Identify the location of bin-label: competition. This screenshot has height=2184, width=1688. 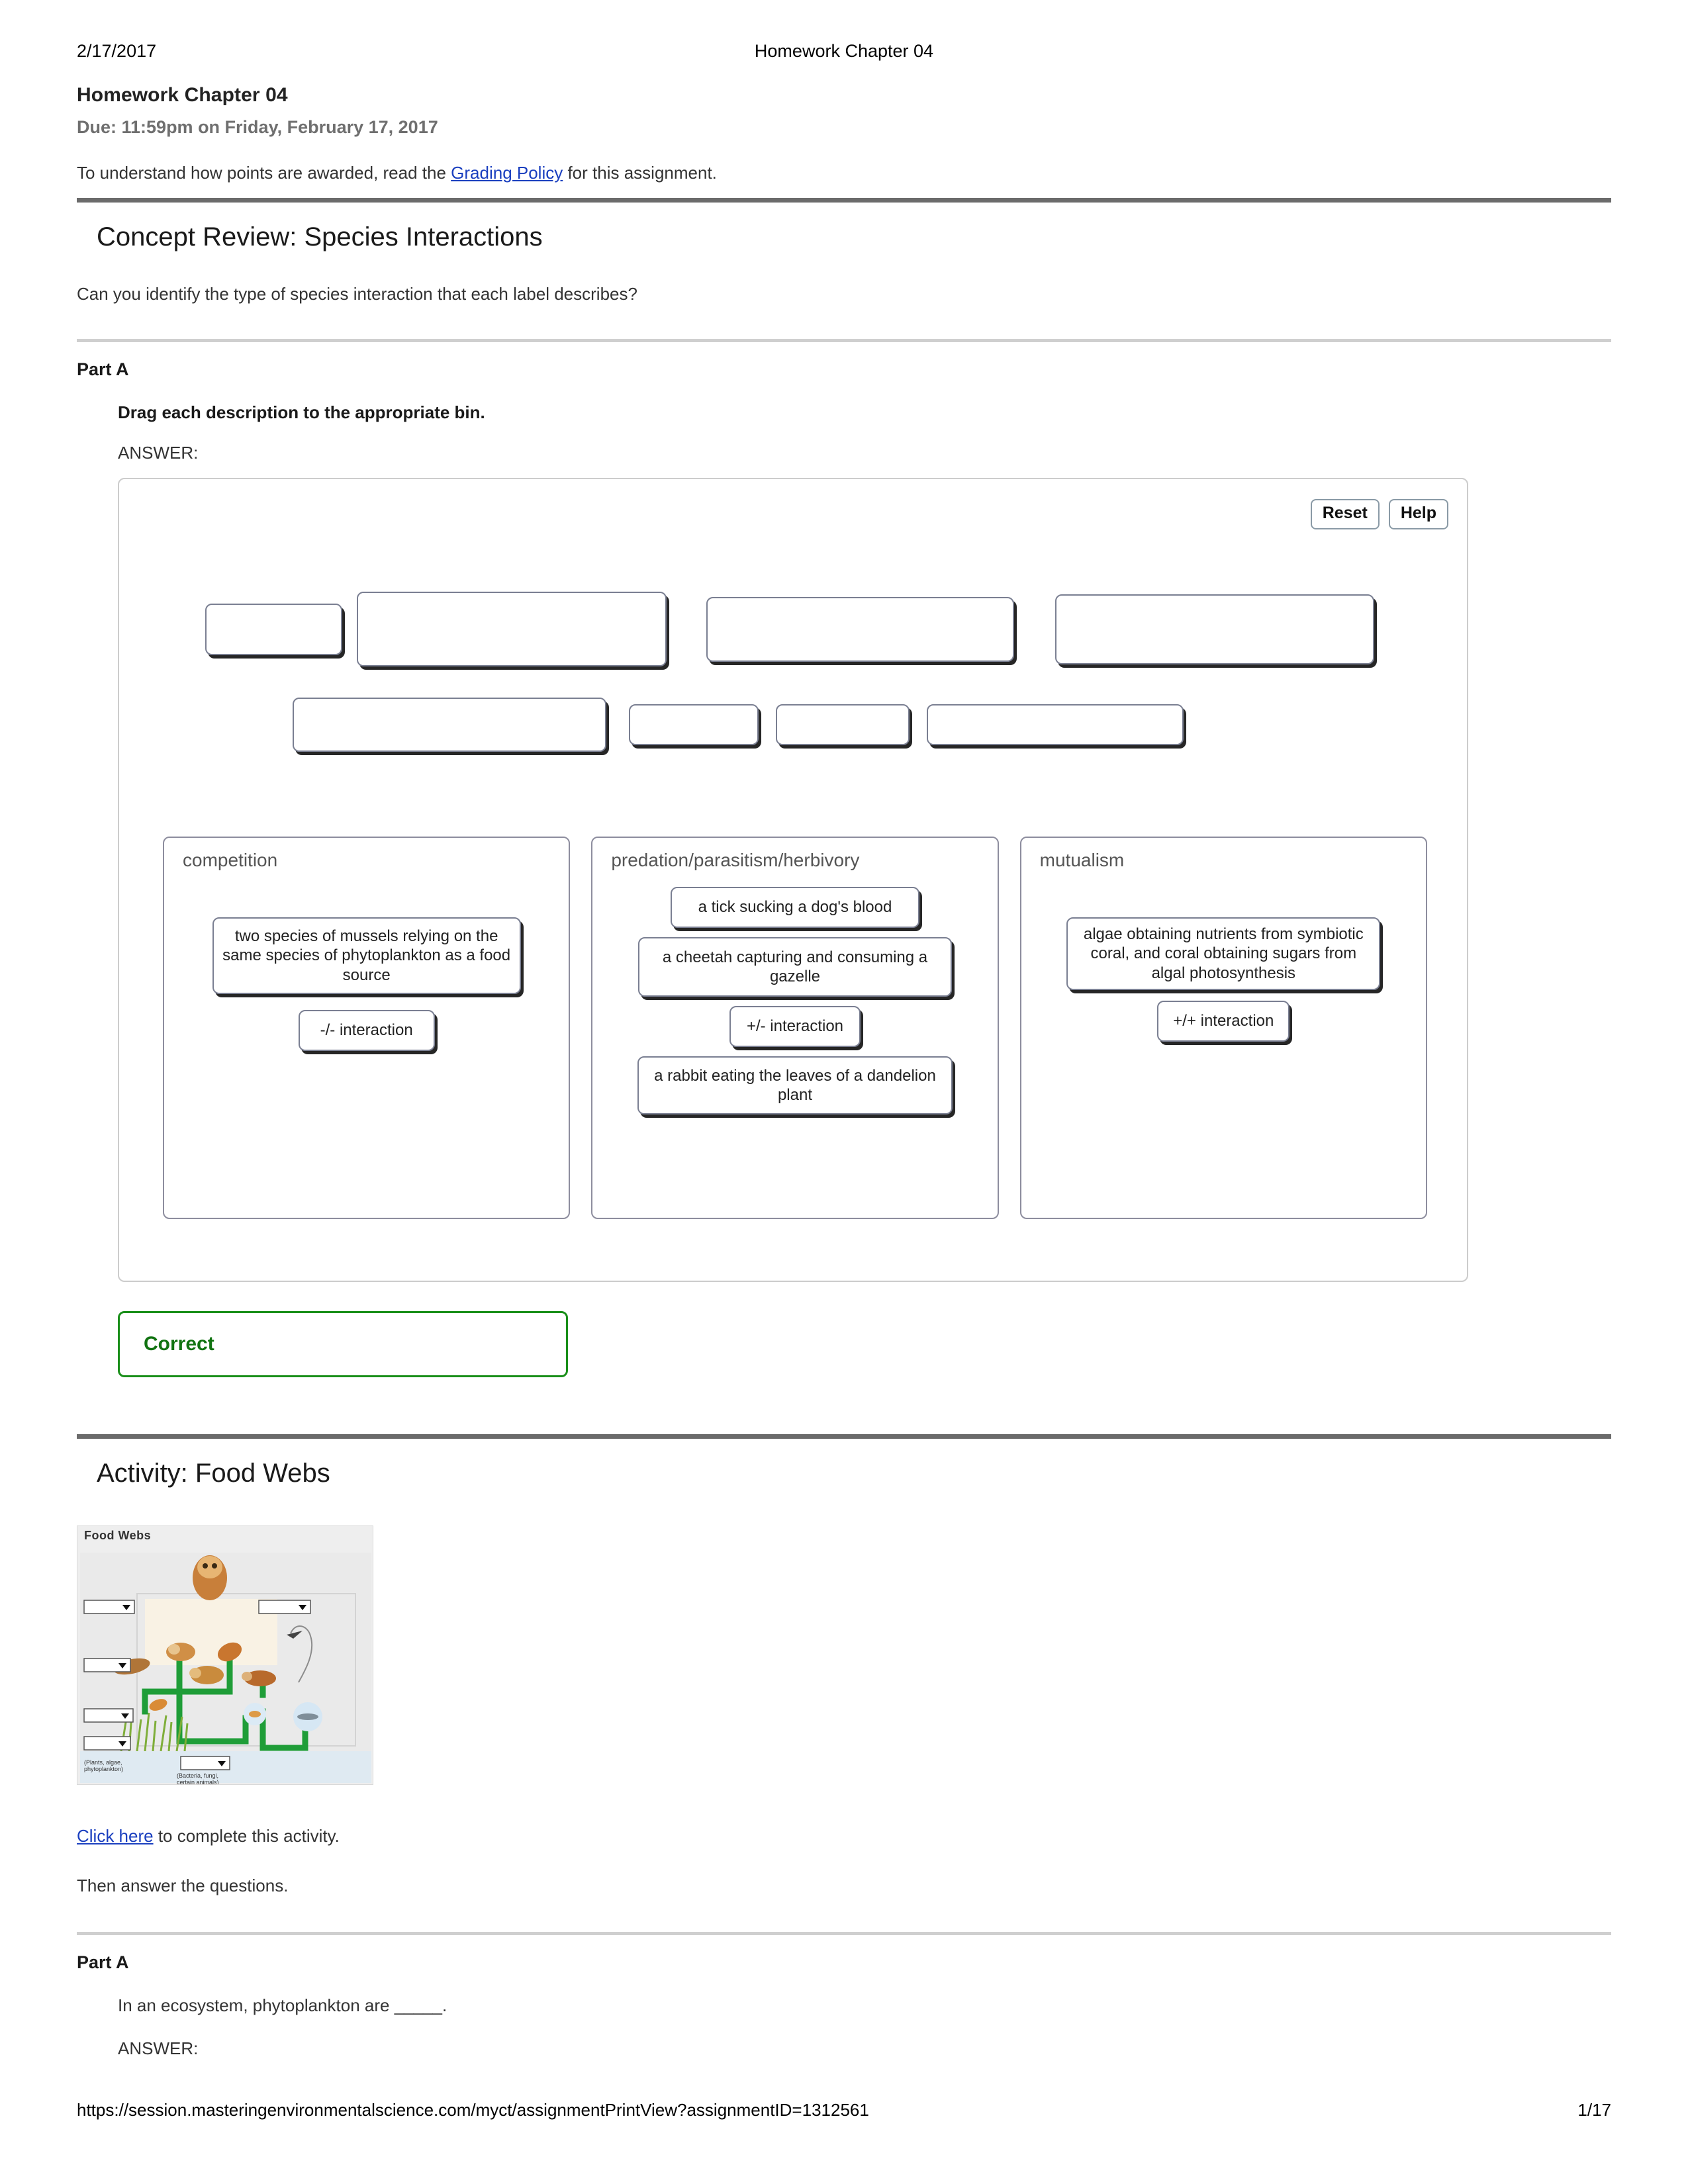
(230, 860).